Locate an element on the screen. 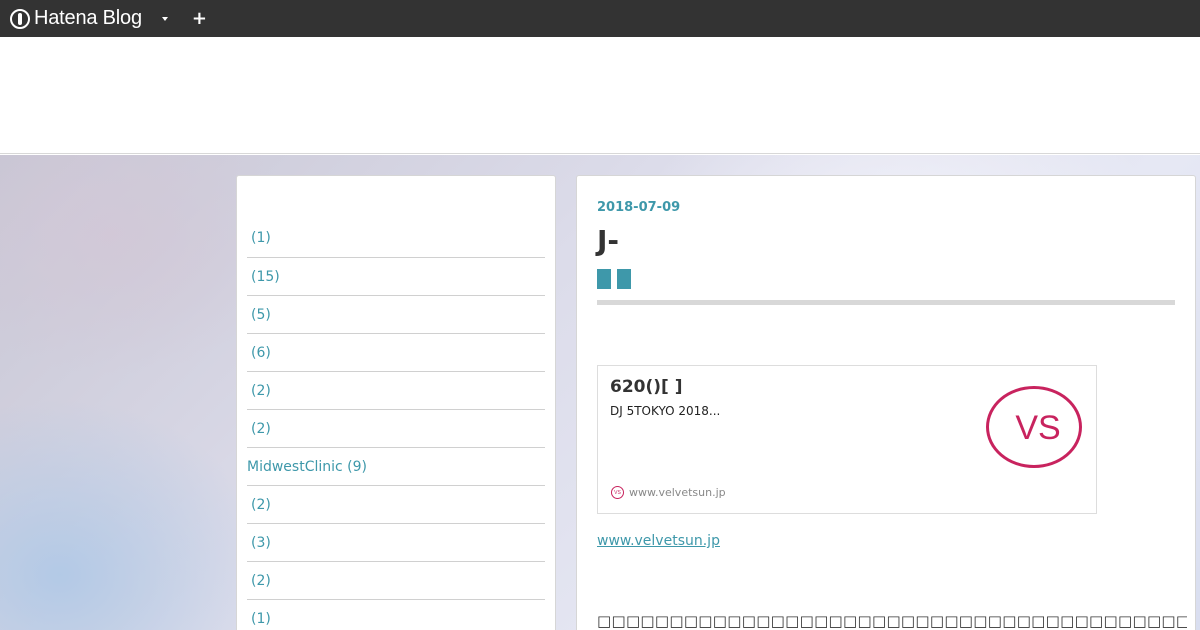 The image size is (1200, 630). embed-site-url: www.velvetsun.jp is located at coordinates (677, 492).